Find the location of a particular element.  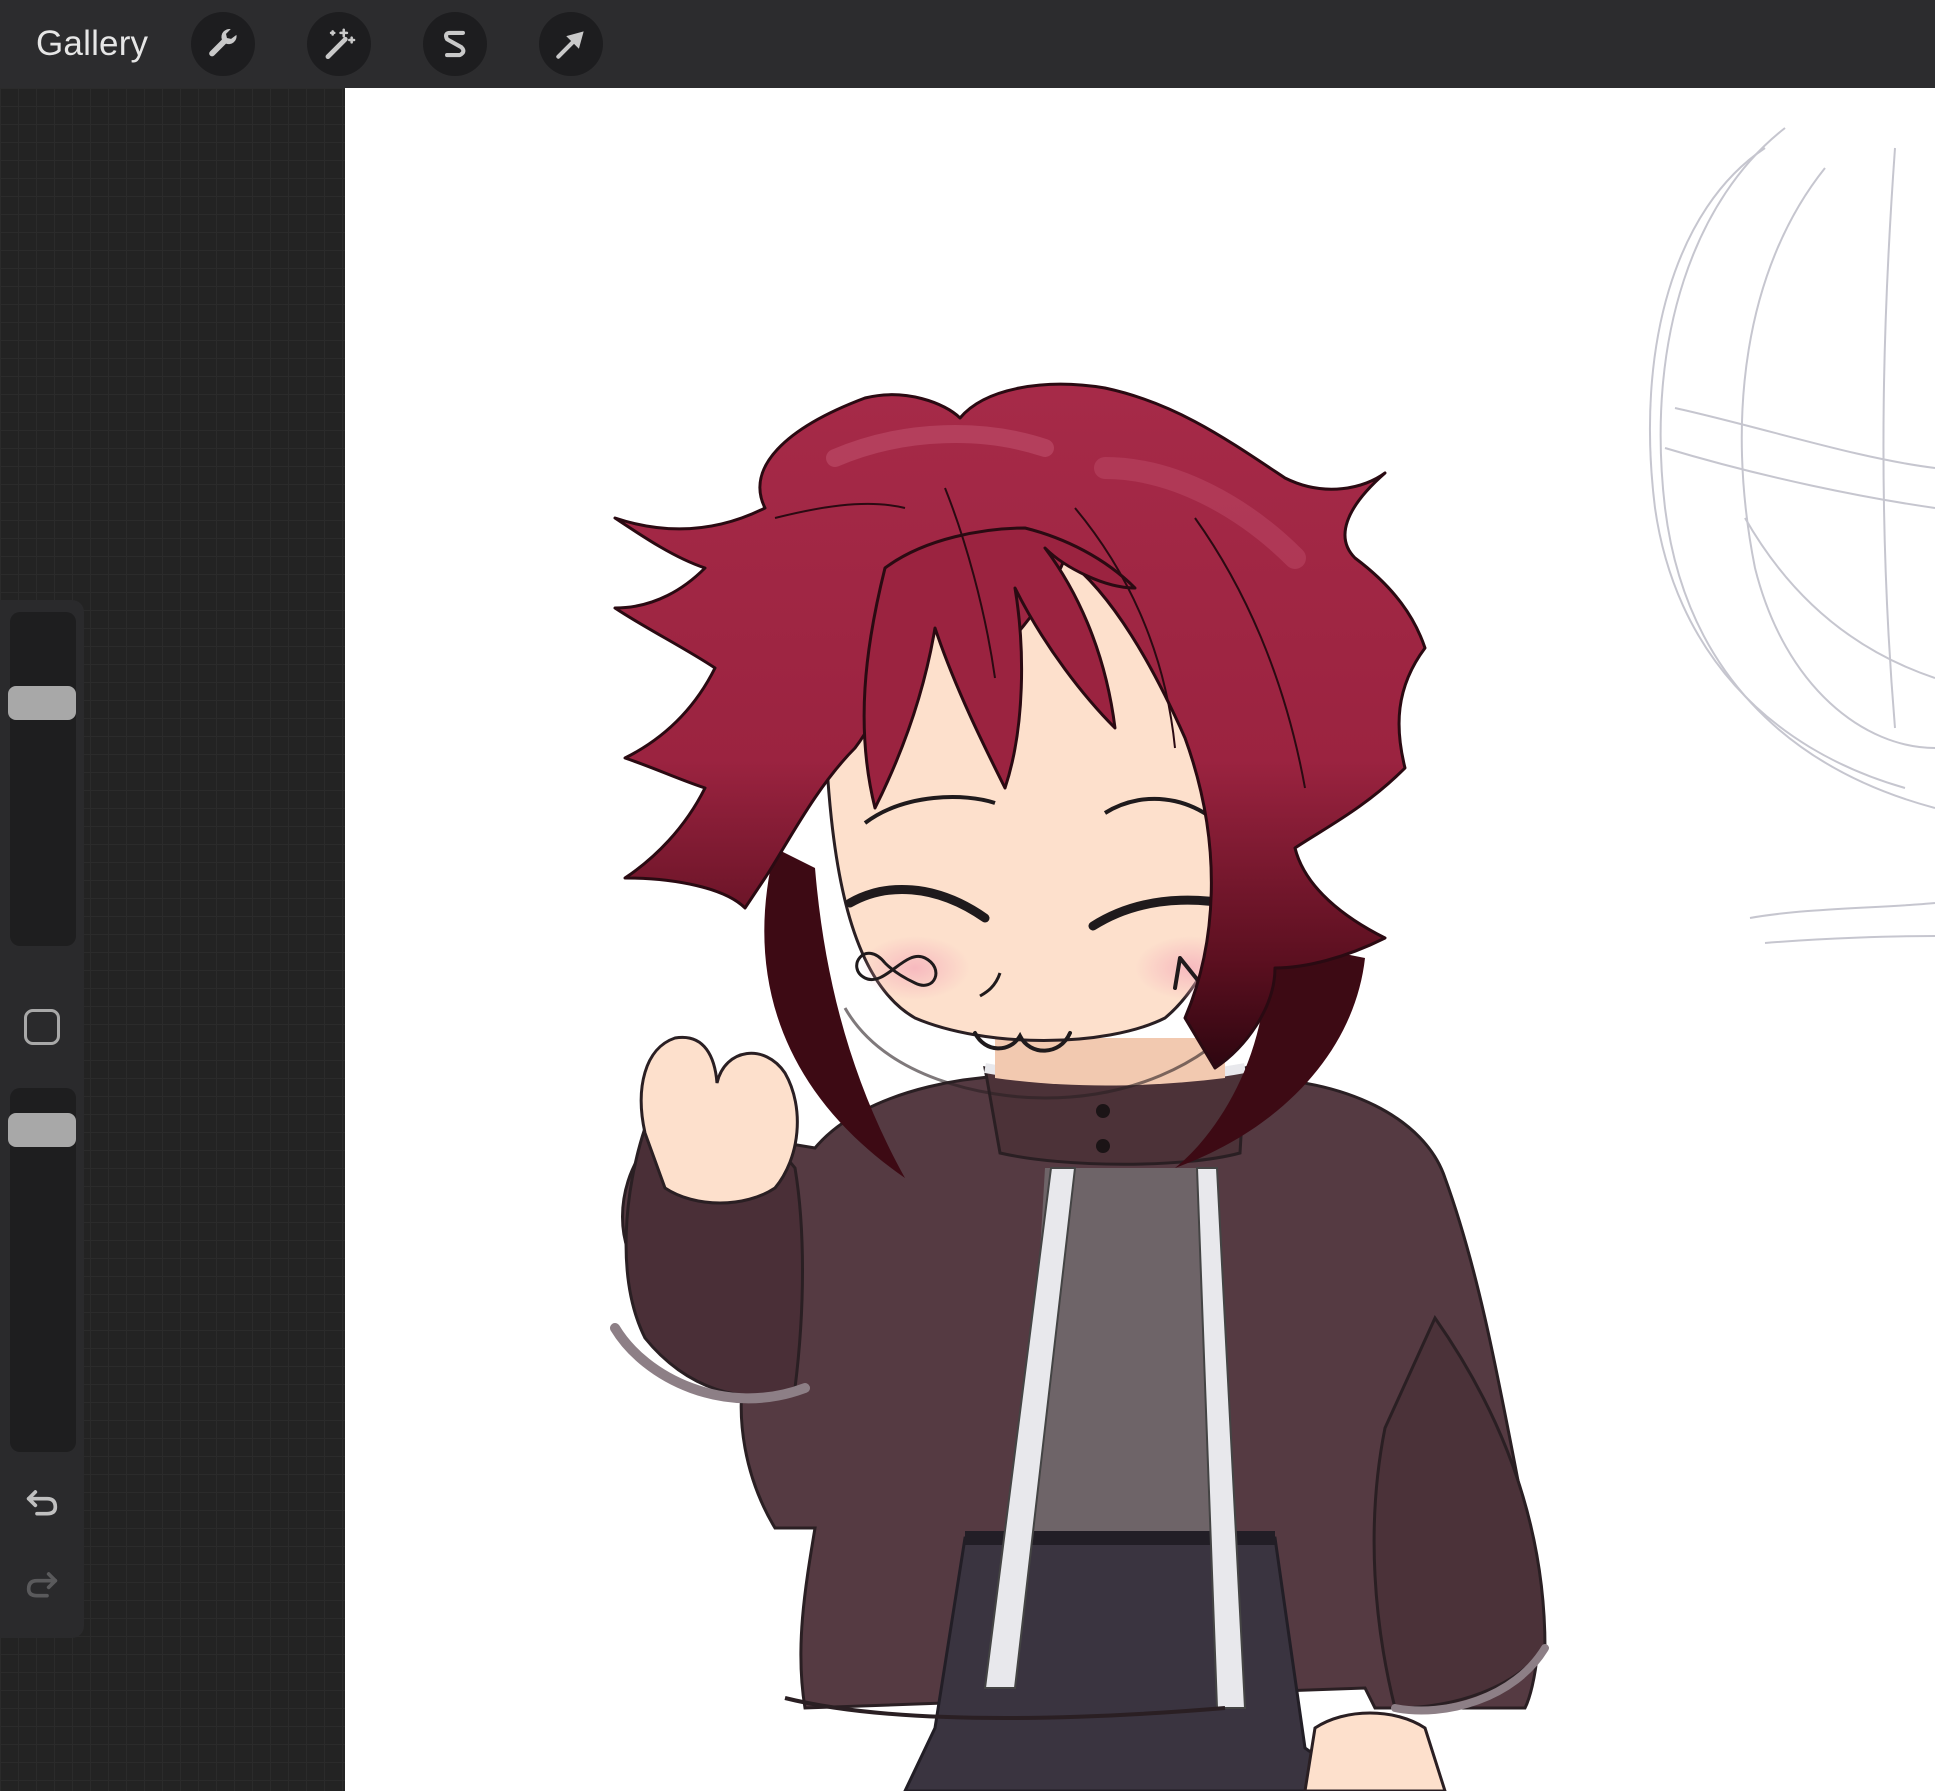

selection-s-icon is located at coordinates (454, 44).